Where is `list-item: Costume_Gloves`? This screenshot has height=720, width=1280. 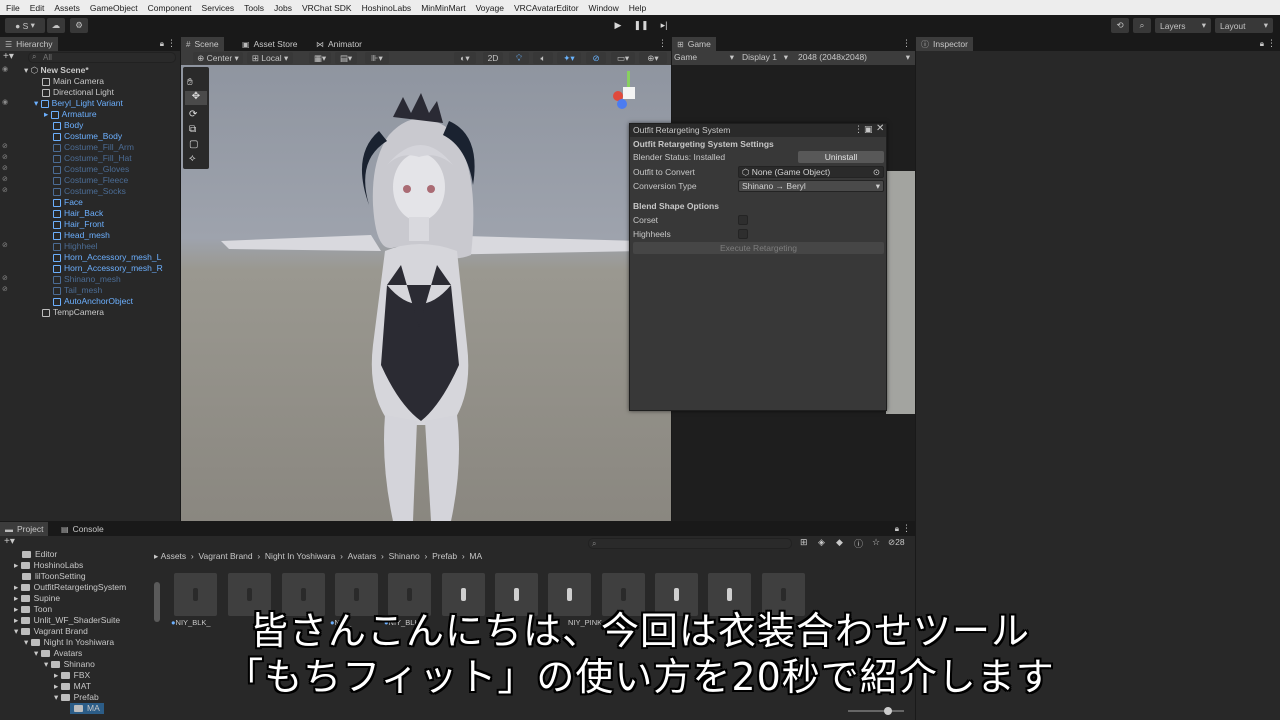 list-item: Costume_Gloves is located at coordinates (91, 169).